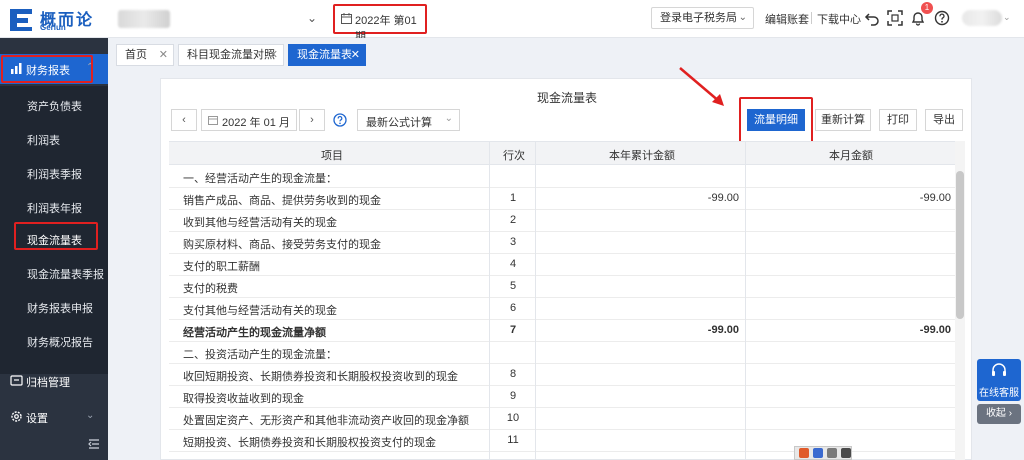 This screenshot has width=1024, height=460. What do you see at coordinates (566, 353) in the screenshot?
I see `table-row: 二、投资活动产生的现金流量：` at bounding box center [566, 353].